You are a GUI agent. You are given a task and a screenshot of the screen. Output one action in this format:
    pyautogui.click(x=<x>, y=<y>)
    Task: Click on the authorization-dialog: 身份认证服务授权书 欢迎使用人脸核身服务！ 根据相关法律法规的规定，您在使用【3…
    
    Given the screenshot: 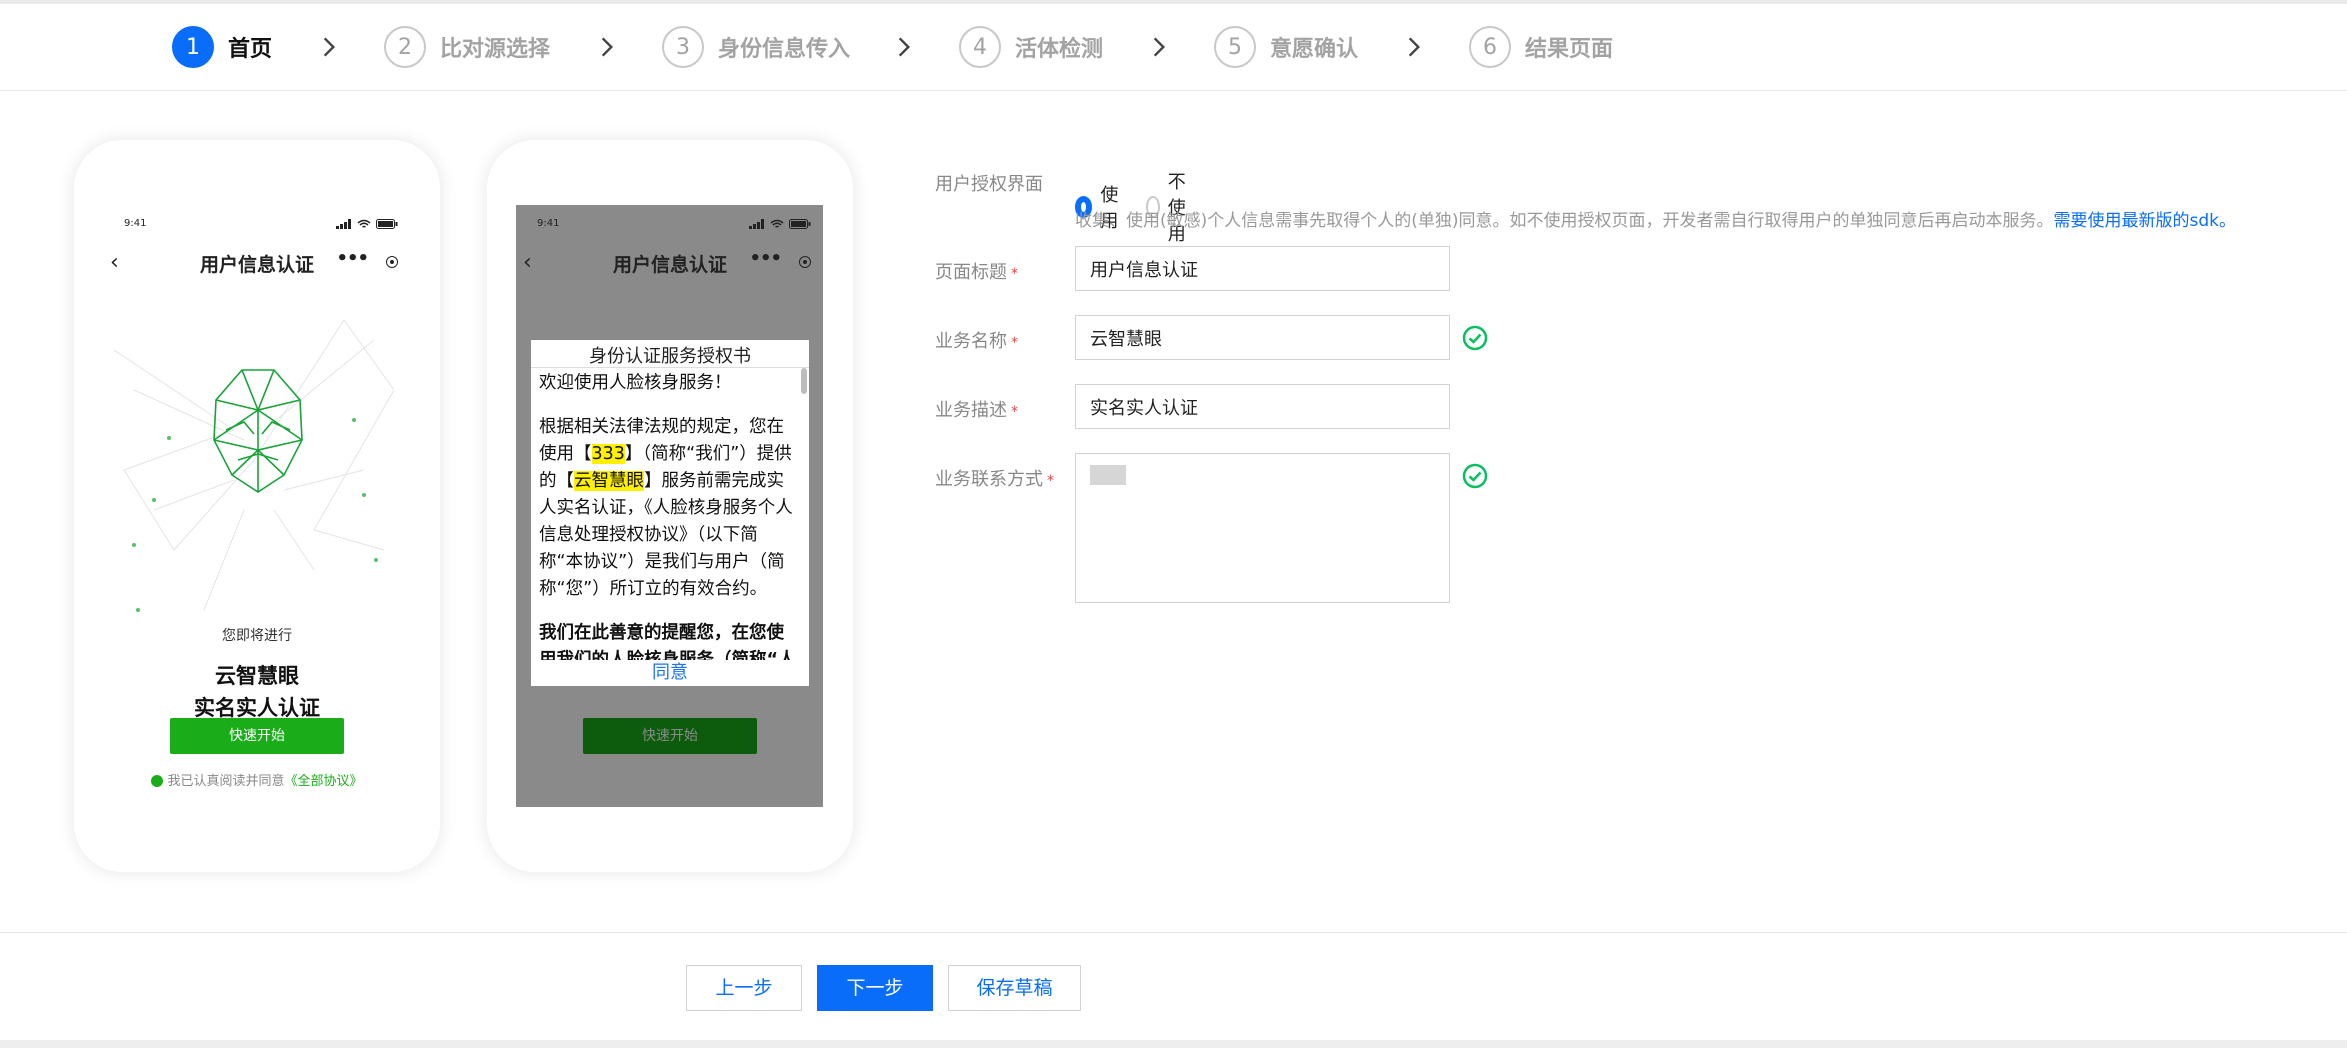 What is the action you would take?
    pyautogui.click(x=670, y=513)
    